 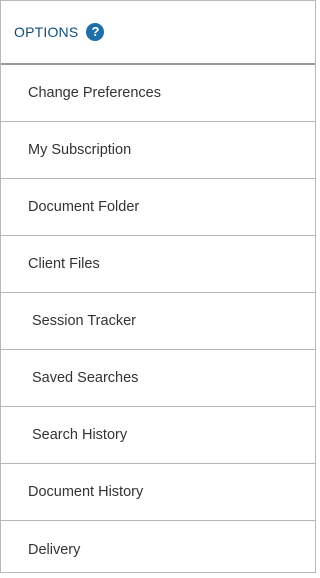 What do you see at coordinates (158, 93) in the screenshot?
I see `menu-item-change-preferences: Change Preferences` at bounding box center [158, 93].